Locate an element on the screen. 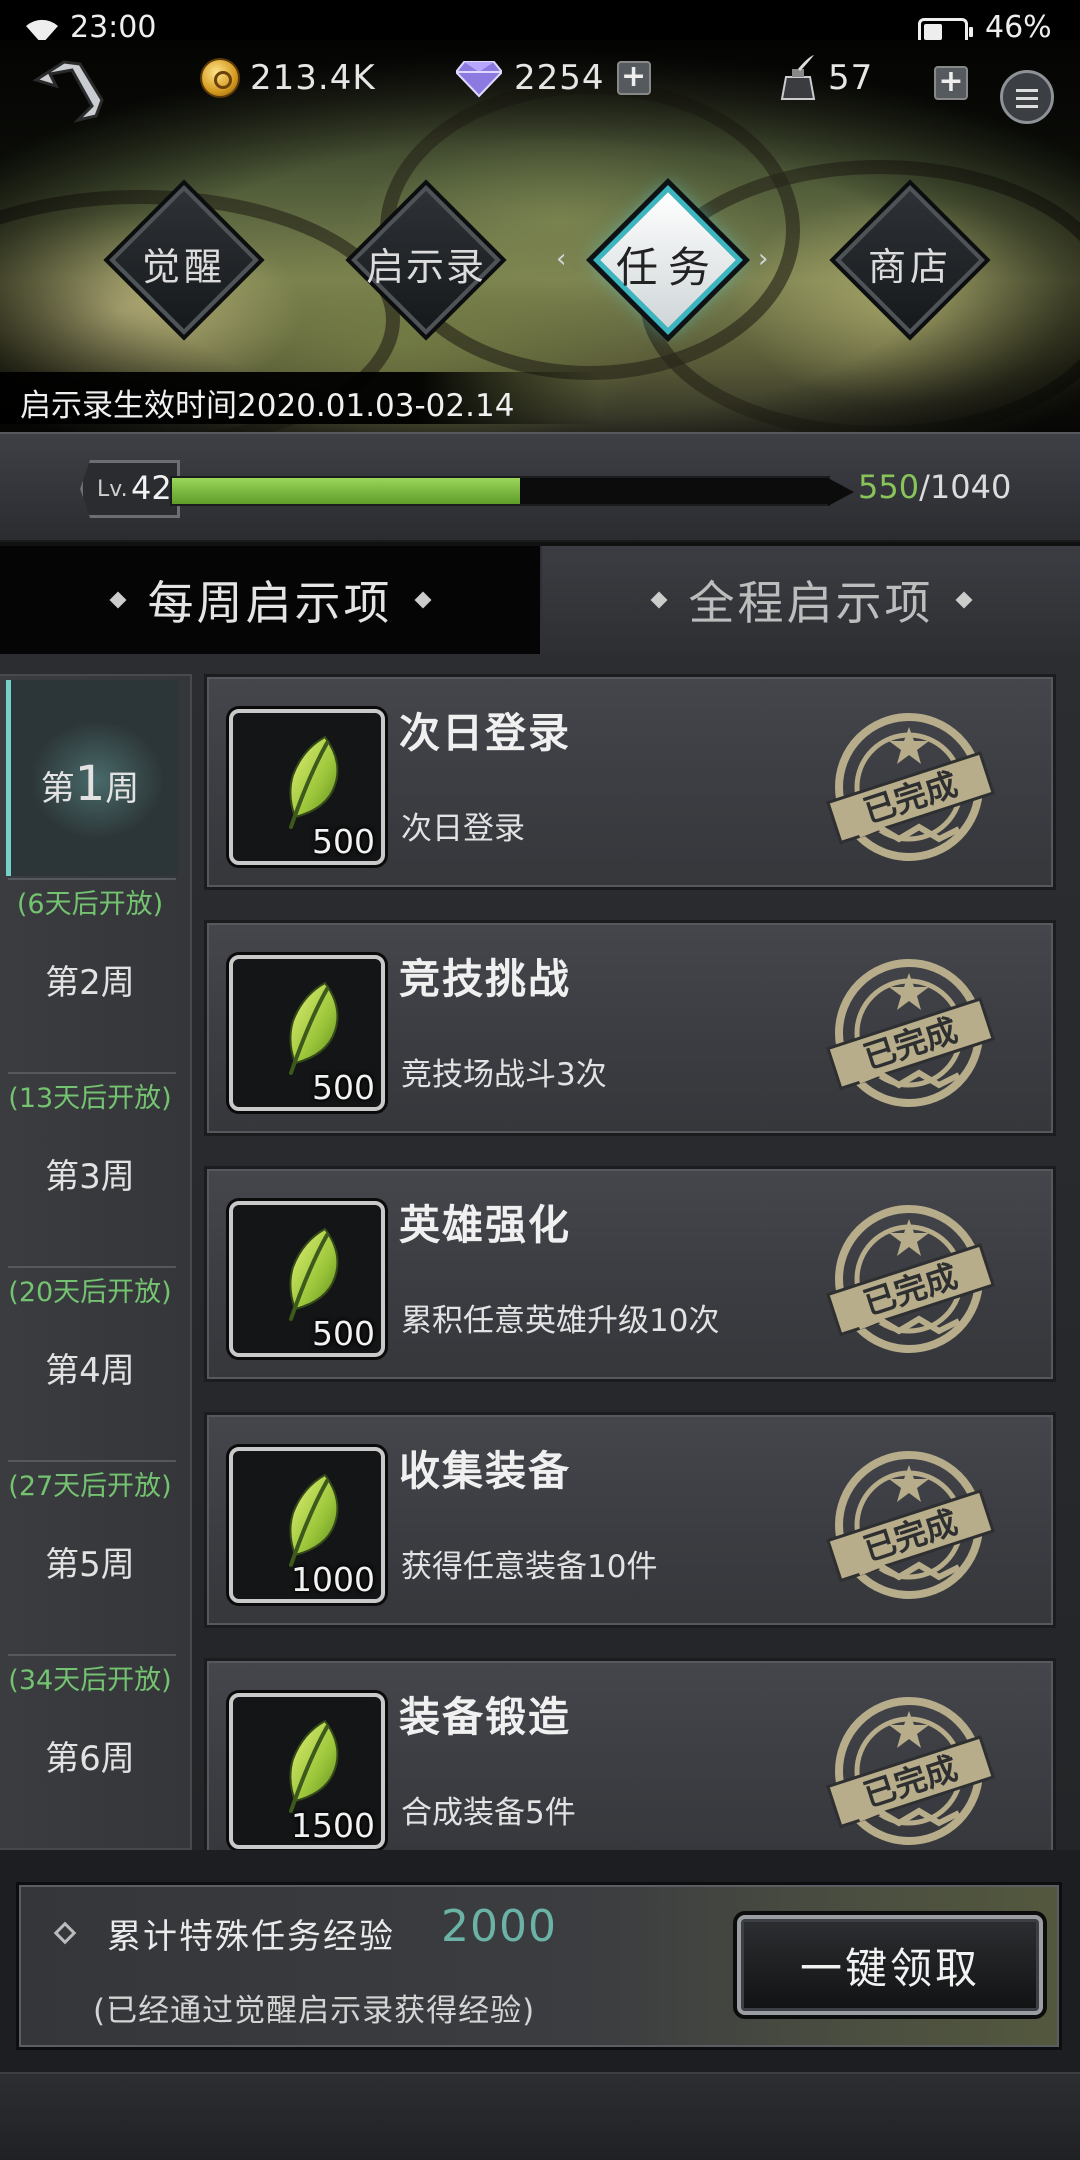 The image size is (1080, 2160). level-prefix: Lv. is located at coordinates (112, 489).